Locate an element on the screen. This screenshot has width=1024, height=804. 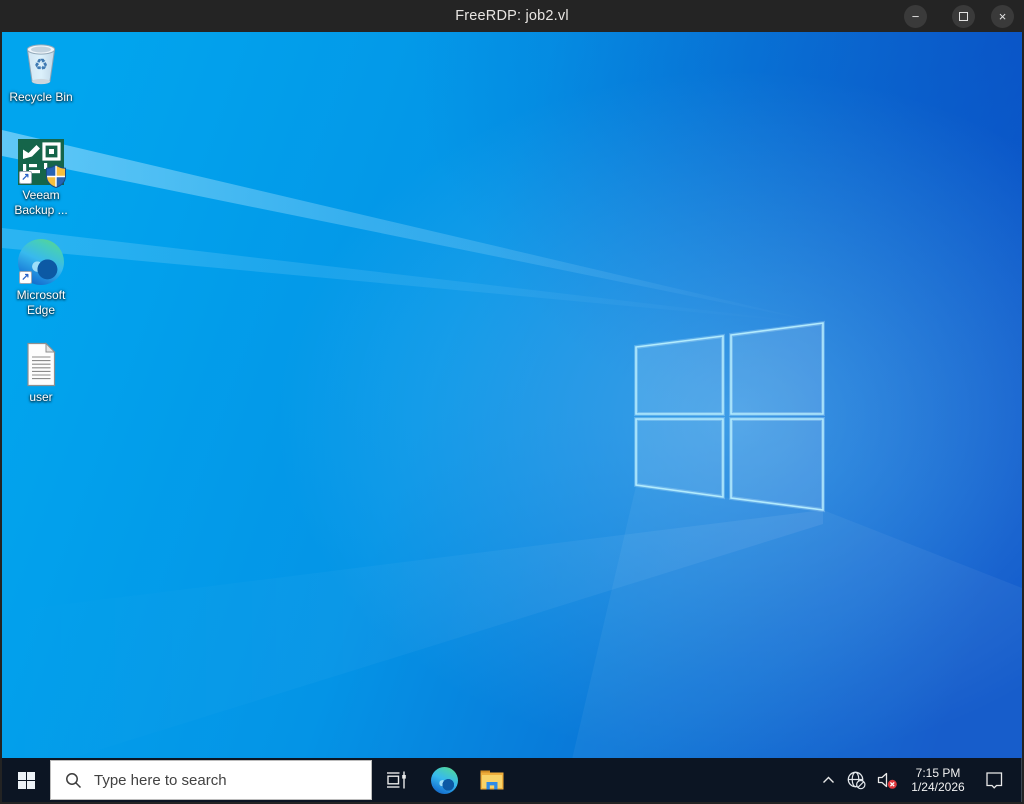
system-tray: 7:15 PM 1/24/2026 is located at coordinates (918, 780).